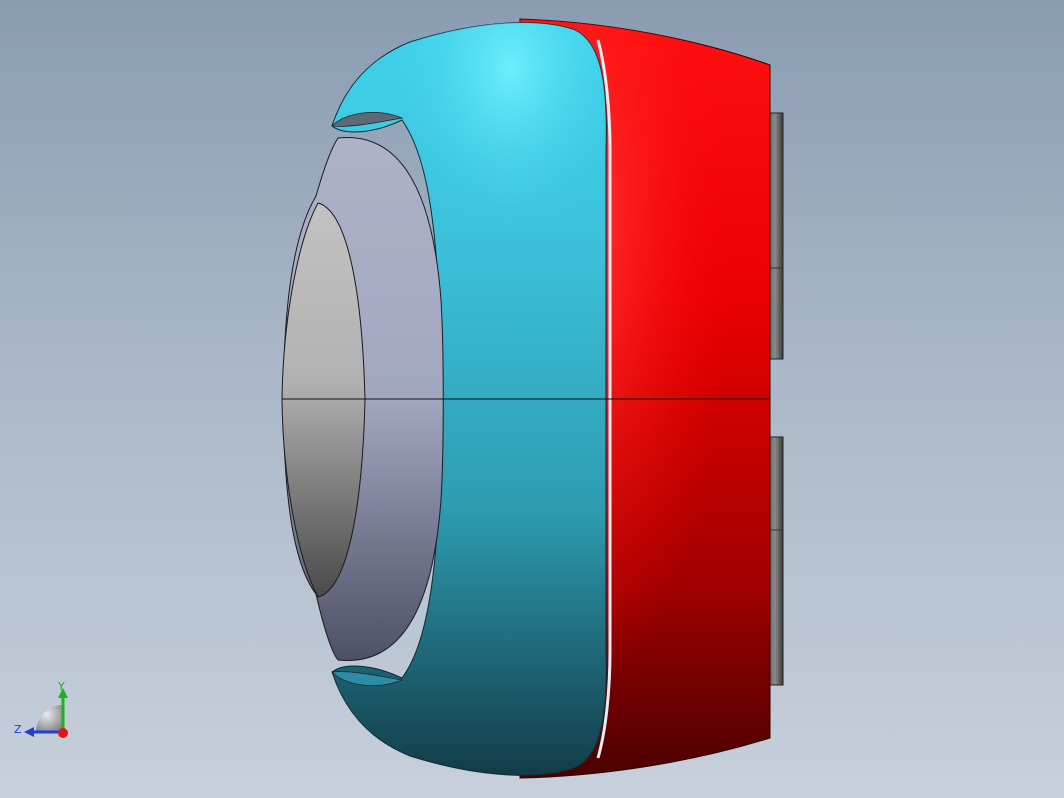 This screenshot has height=798, width=1064. Describe the element at coordinates (18, 729) in the screenshot. I see `z-axis-label: Z` at that location.